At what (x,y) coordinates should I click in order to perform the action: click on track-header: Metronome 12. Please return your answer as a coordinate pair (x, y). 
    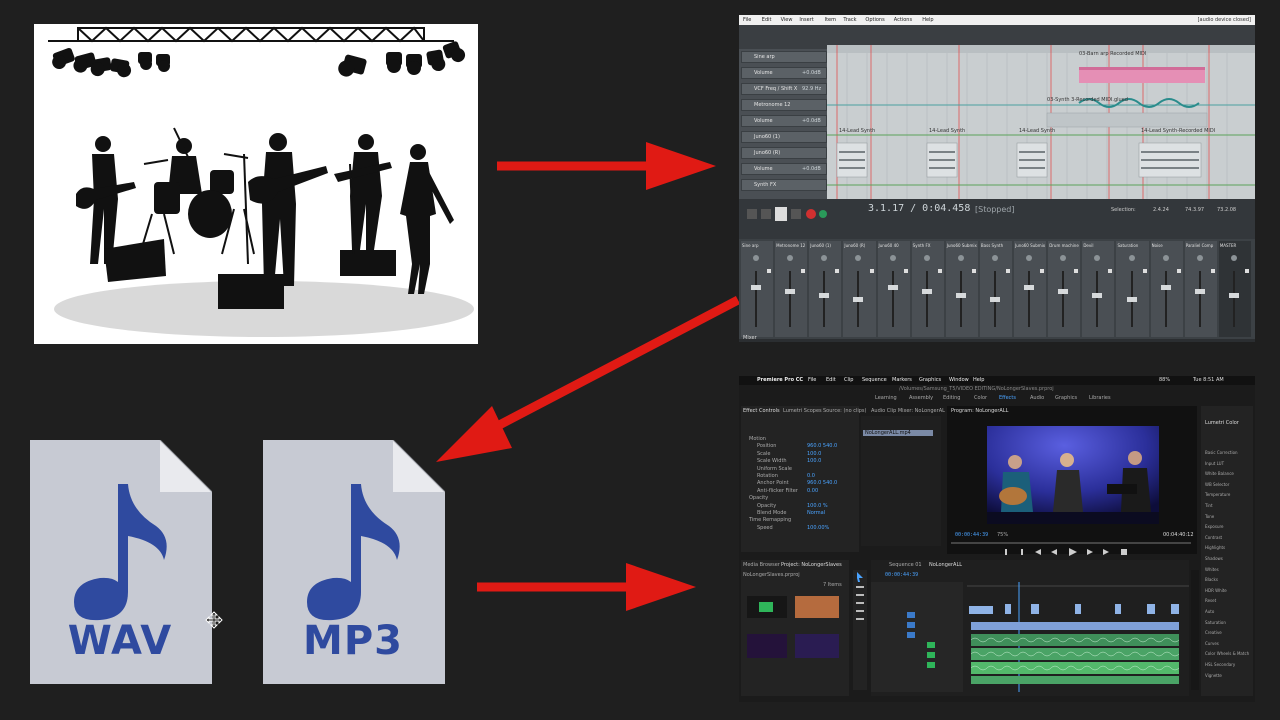
    Looking at the image, I should click on (784, 105).